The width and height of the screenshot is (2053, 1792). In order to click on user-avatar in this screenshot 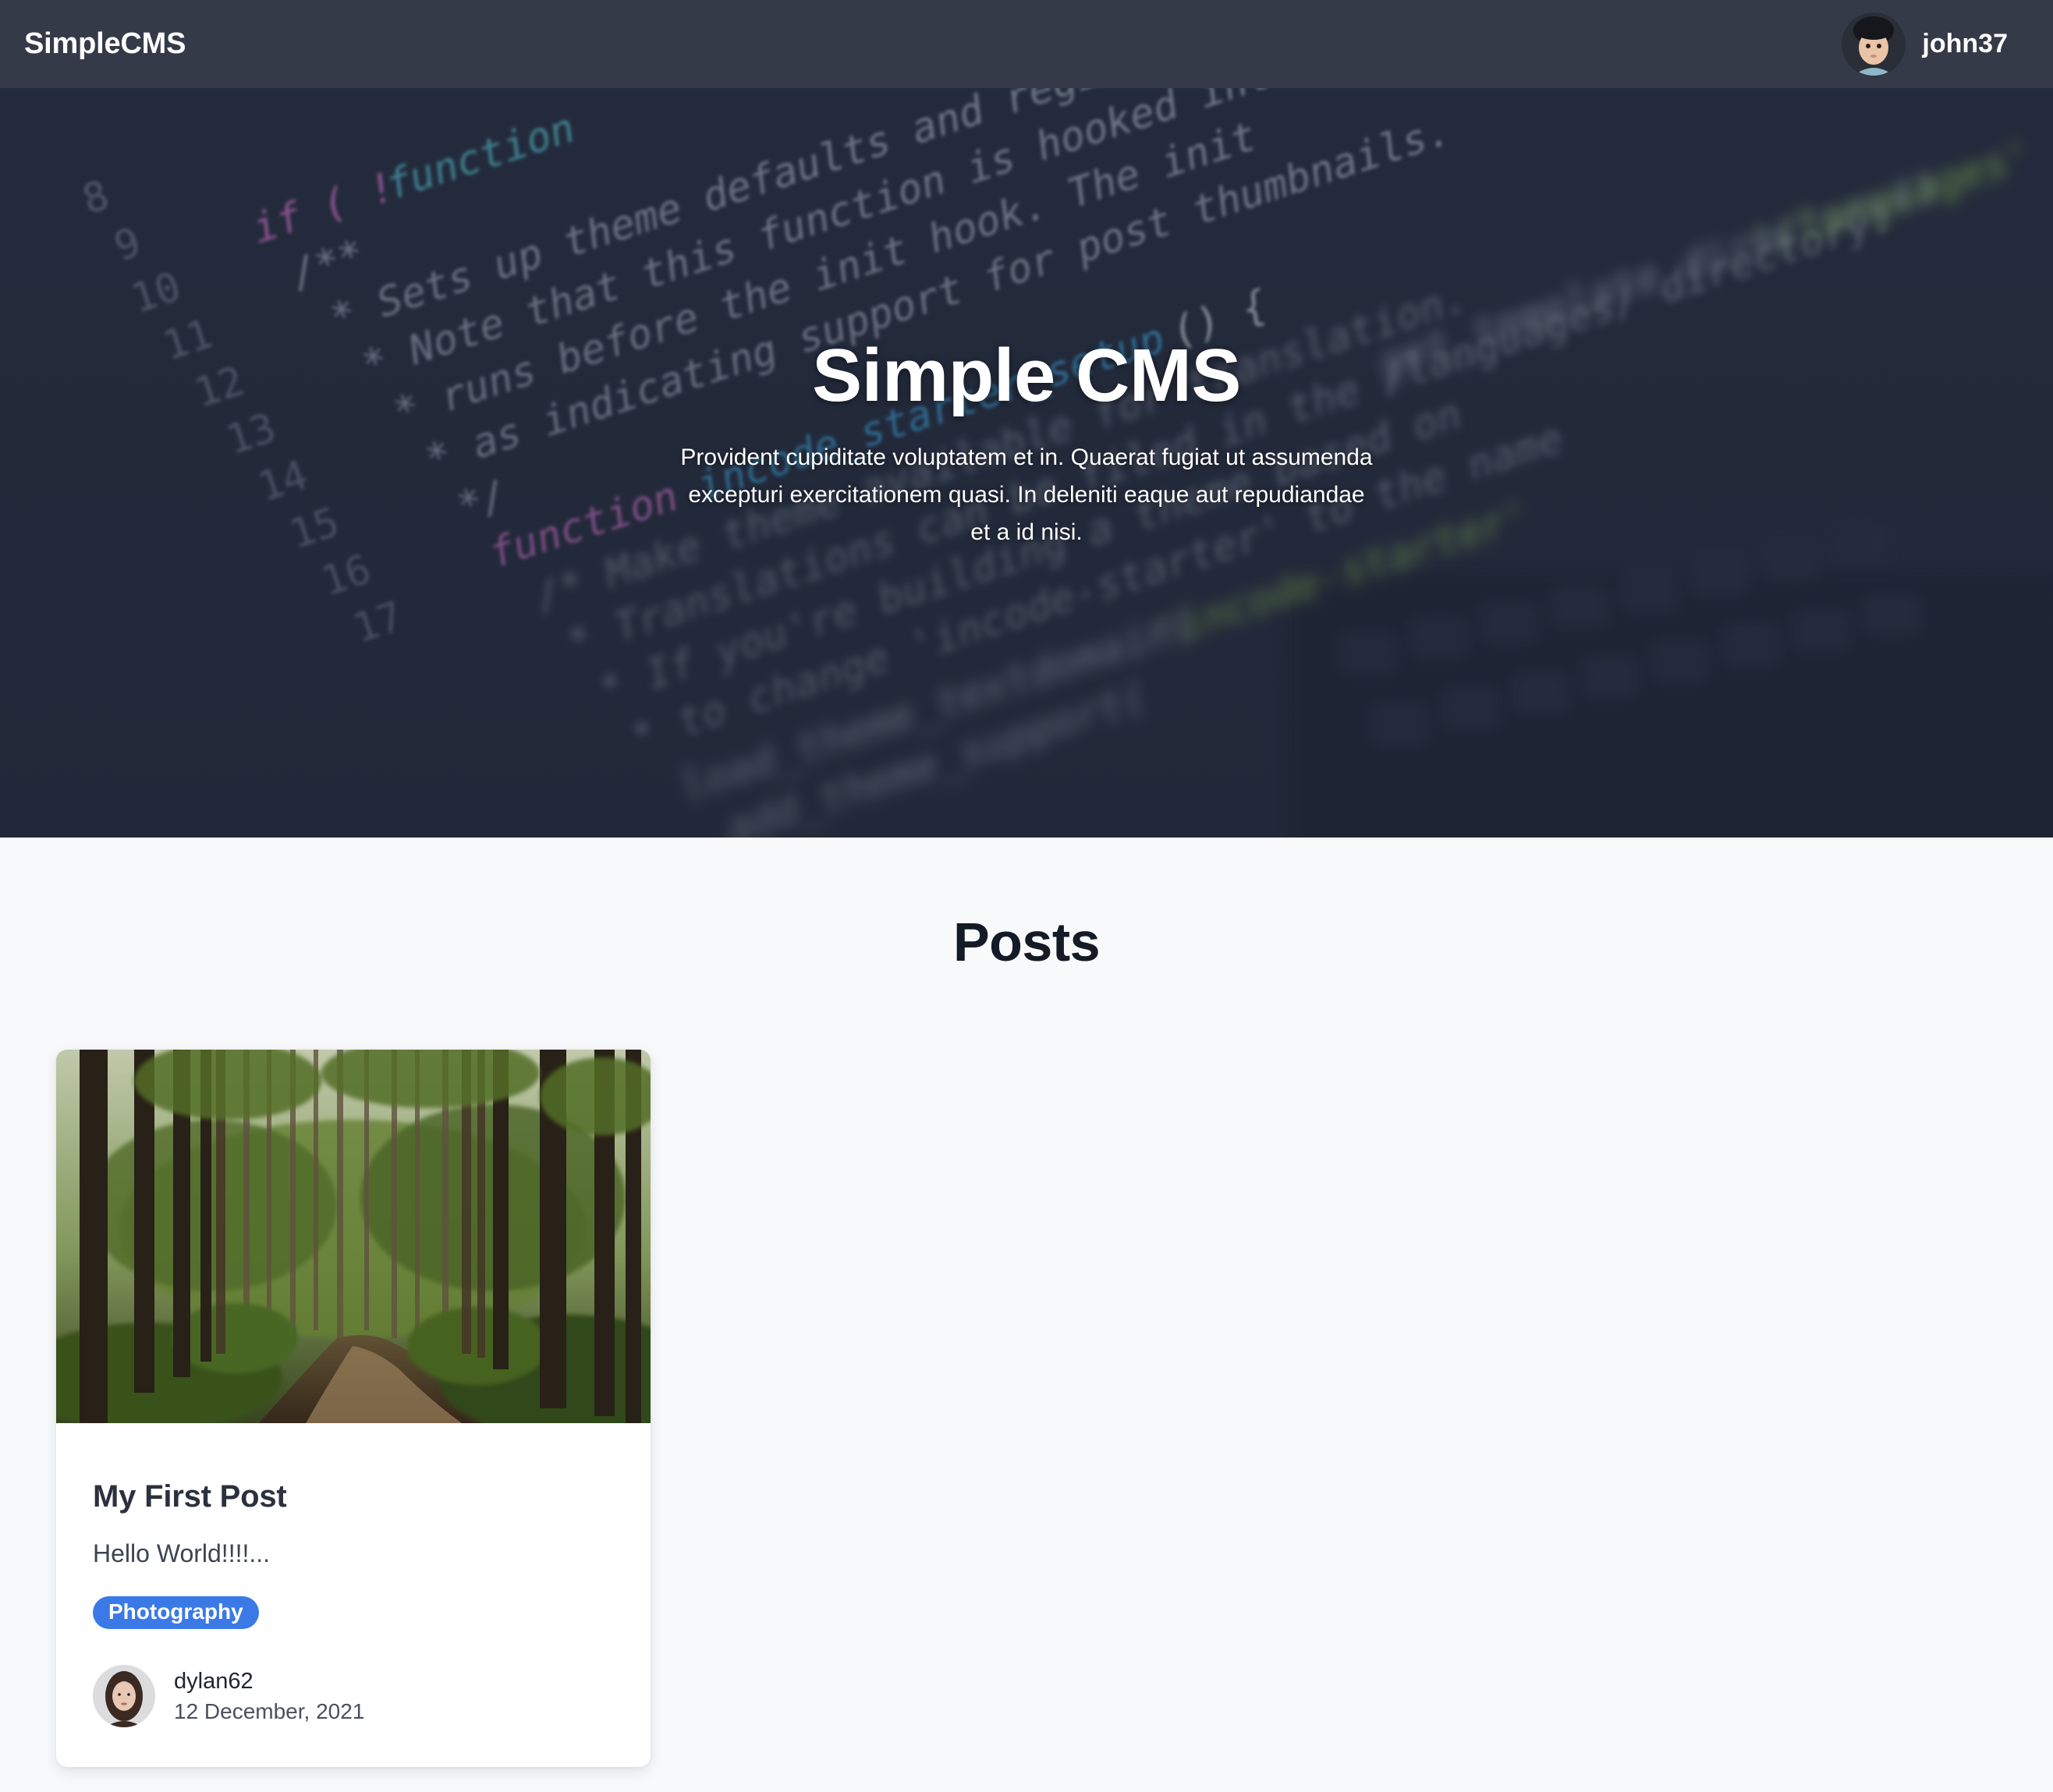, I will do `click(1874, 44)`.